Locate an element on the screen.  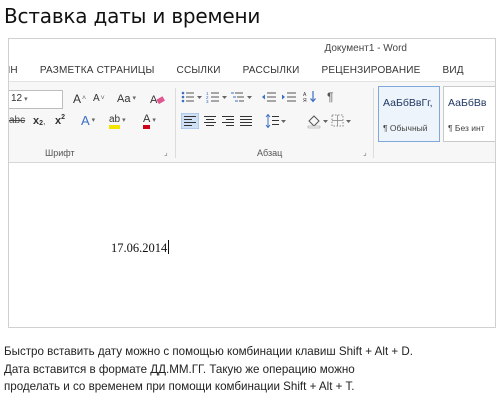
sort-icon: AЯ is located at coordinates (311, 97).